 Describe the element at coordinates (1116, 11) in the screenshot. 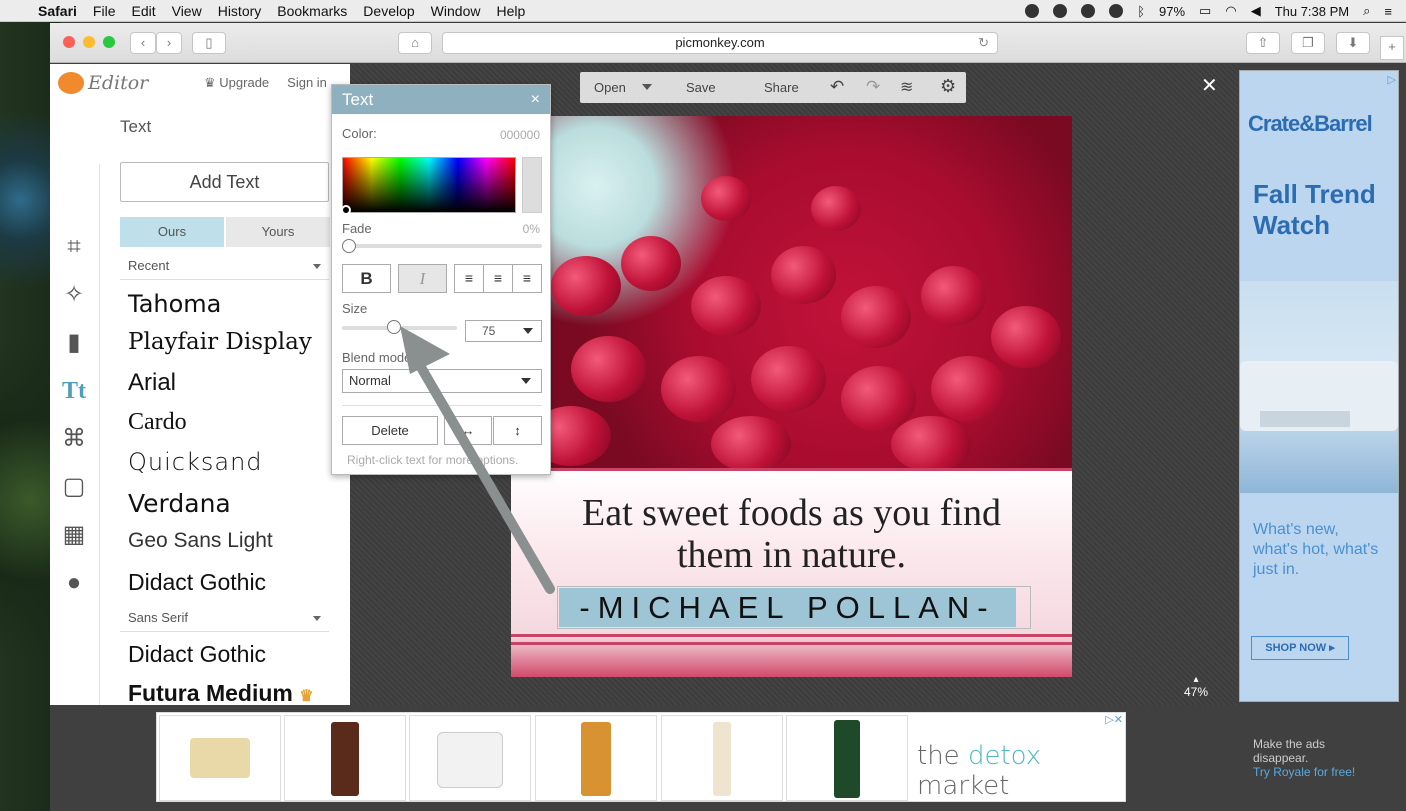

I see `time-machine-icon` at that location.